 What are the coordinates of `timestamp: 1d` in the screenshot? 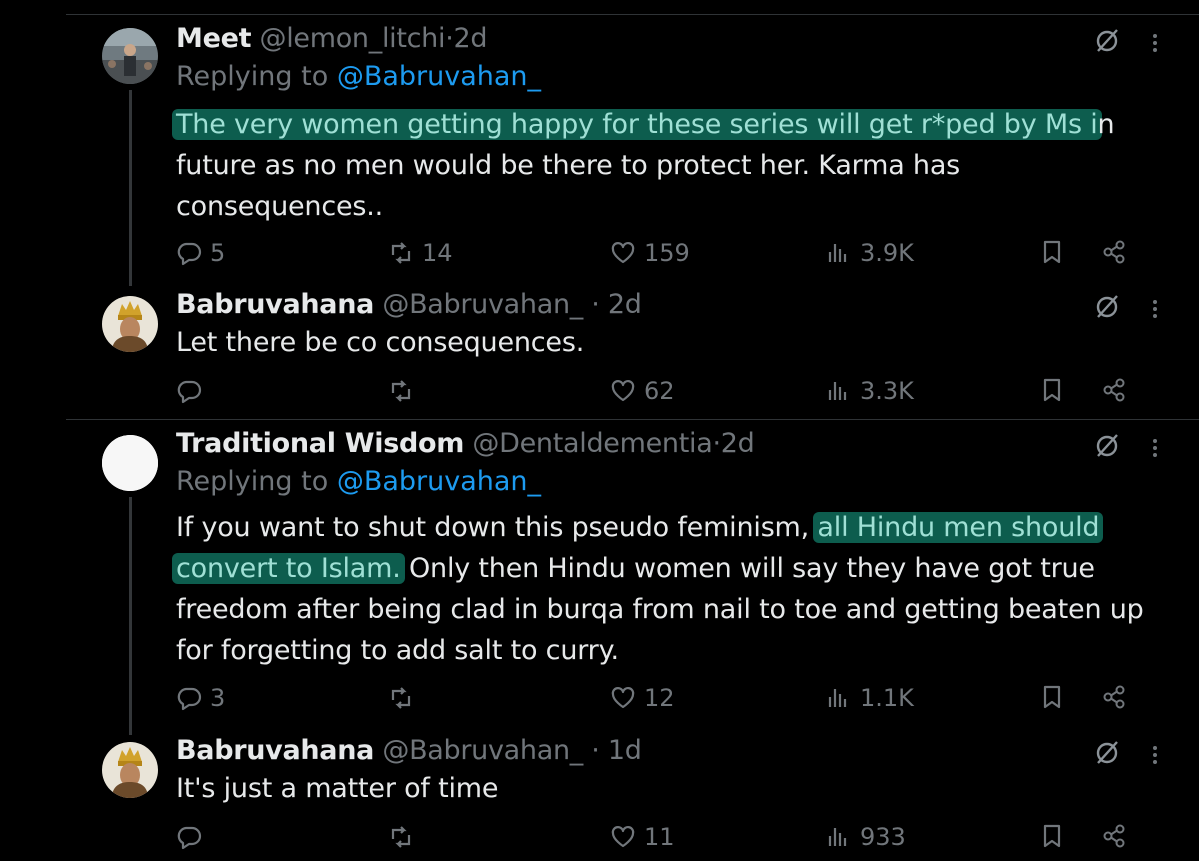 It's located at (625, 750).